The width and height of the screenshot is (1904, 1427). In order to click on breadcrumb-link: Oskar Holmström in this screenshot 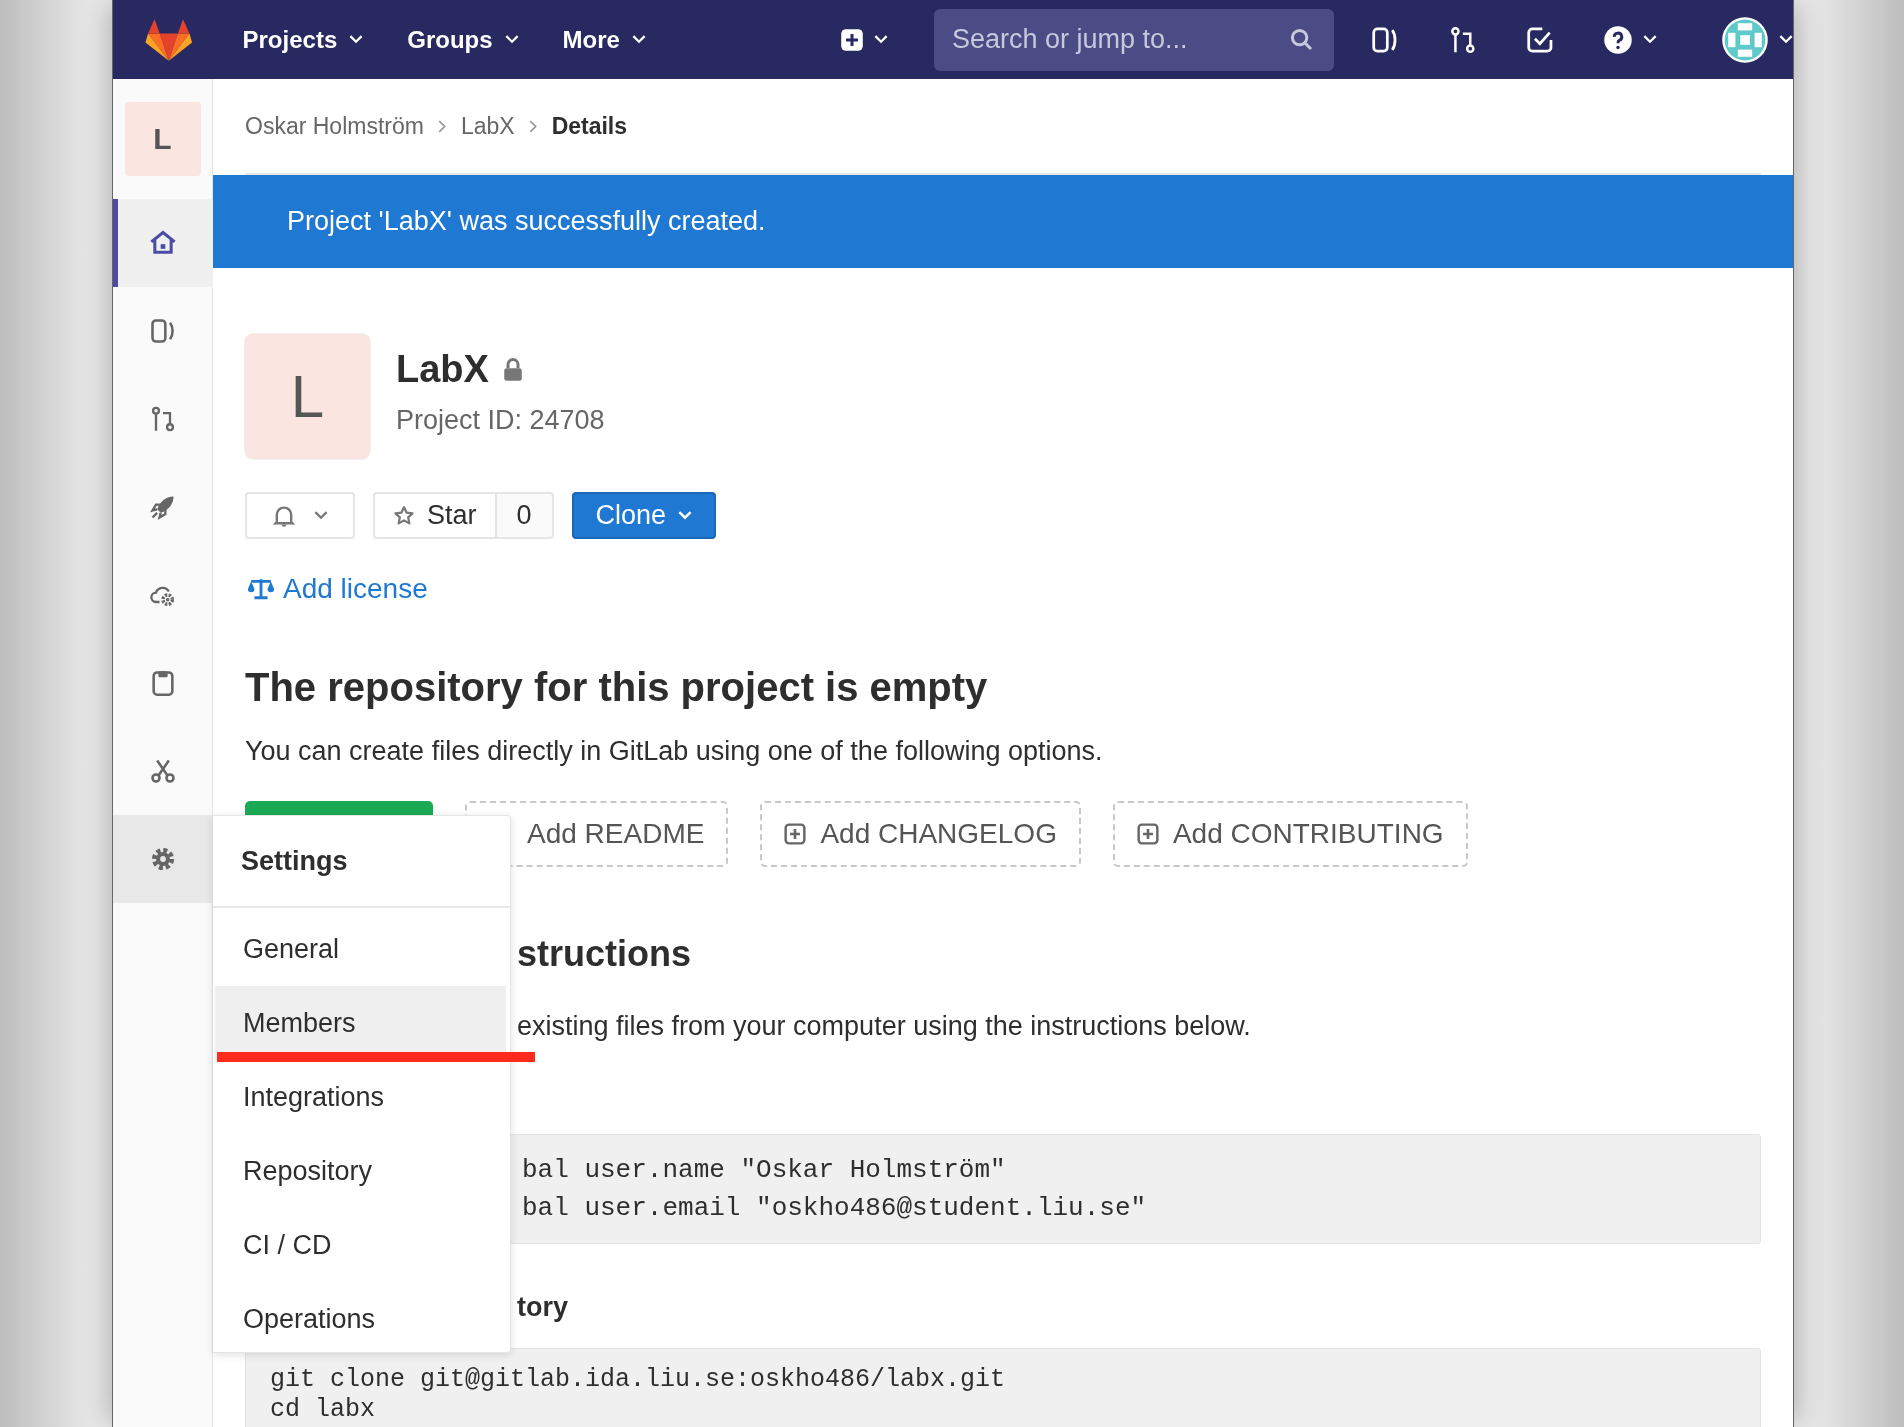, I will do `click(334, 126)`.